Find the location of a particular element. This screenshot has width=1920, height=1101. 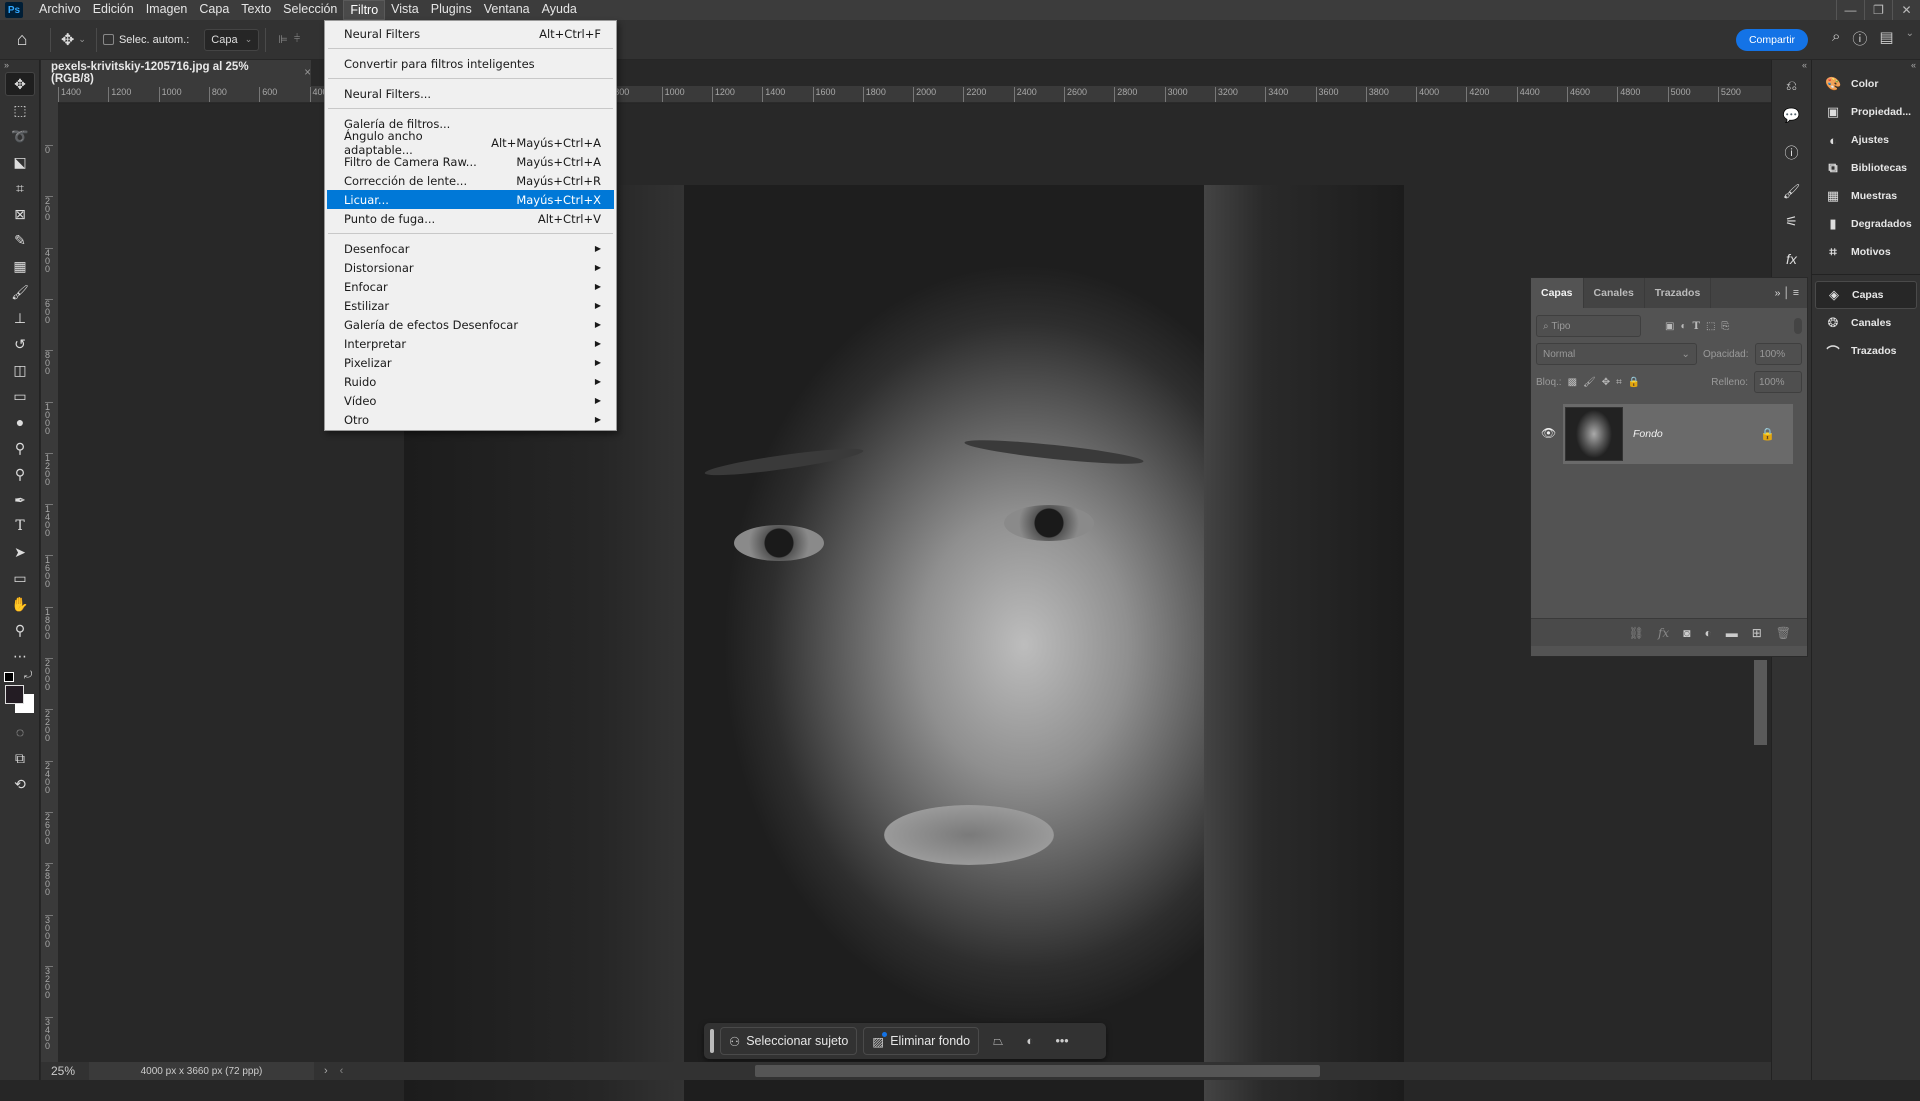

layer-style-icon: fx is located at coordinates (1663, 633).